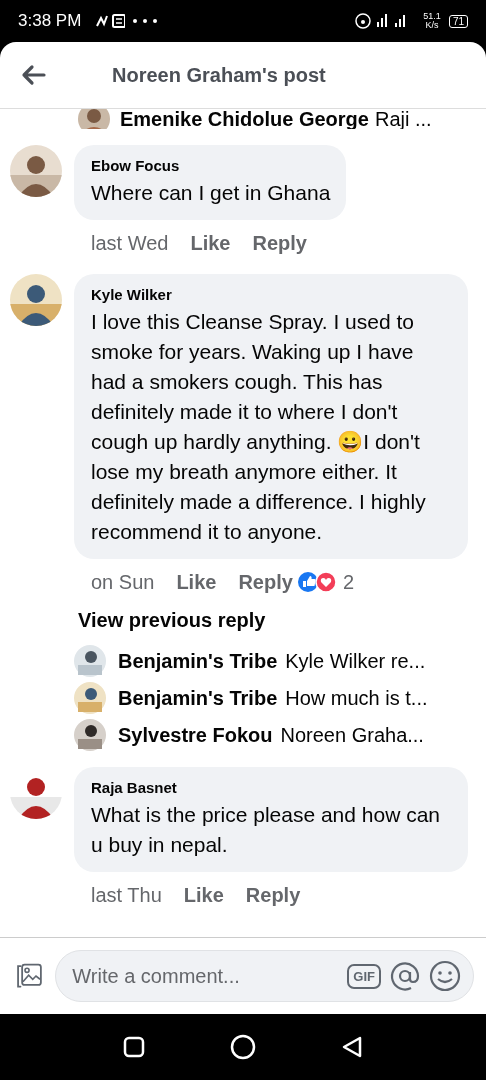 This screenshot has width=486, height=1080. I want to click on reply-author: Sylvestre Fokou, so click(195, 735).